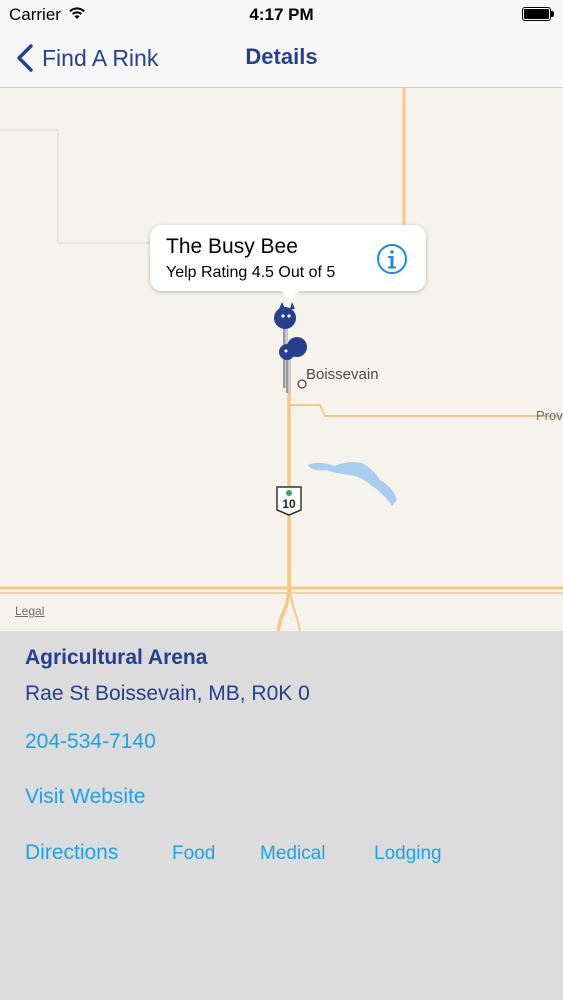  I want to click on medical-link: Medical, so click(292, 854).